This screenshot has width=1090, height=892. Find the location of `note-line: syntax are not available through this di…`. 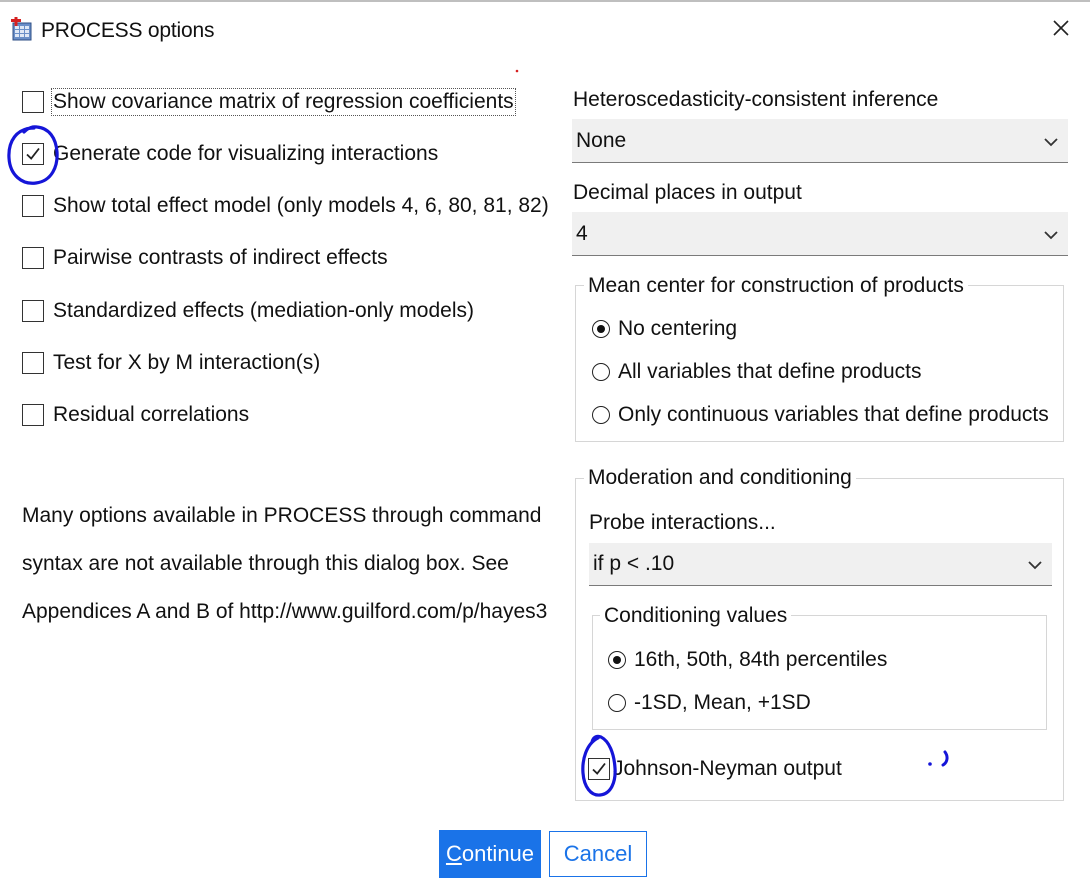

note-line: syntax are not available through this di… is located at coordinates (265, 563).